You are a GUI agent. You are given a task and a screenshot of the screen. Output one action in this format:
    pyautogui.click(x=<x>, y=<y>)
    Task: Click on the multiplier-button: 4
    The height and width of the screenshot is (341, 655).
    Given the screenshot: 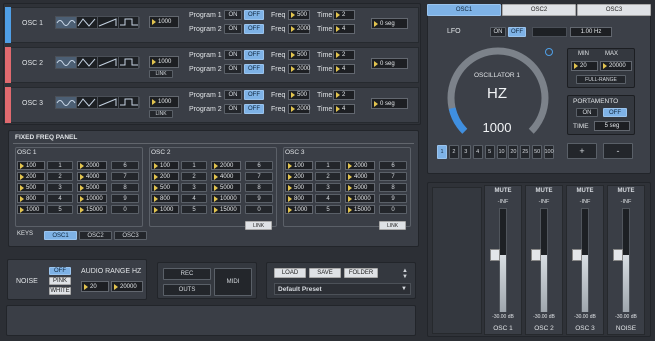 What is the action you would take?
    pyautogui.click(x=477, y=152)
    